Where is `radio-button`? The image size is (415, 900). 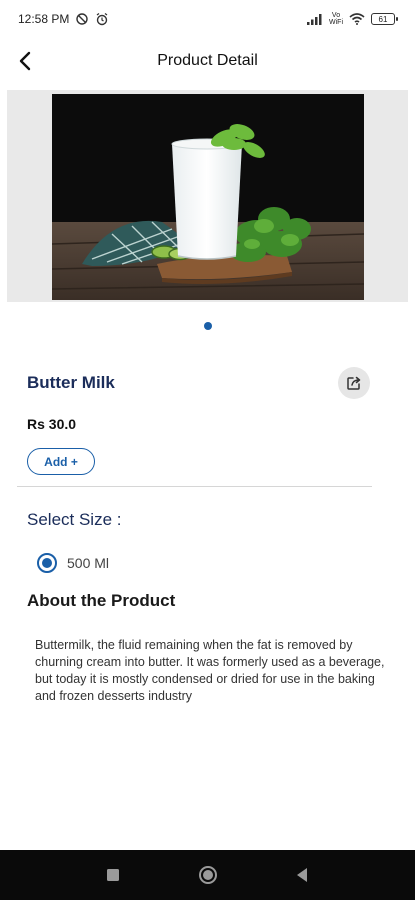
radio-button is located at coordinates (47, 563).